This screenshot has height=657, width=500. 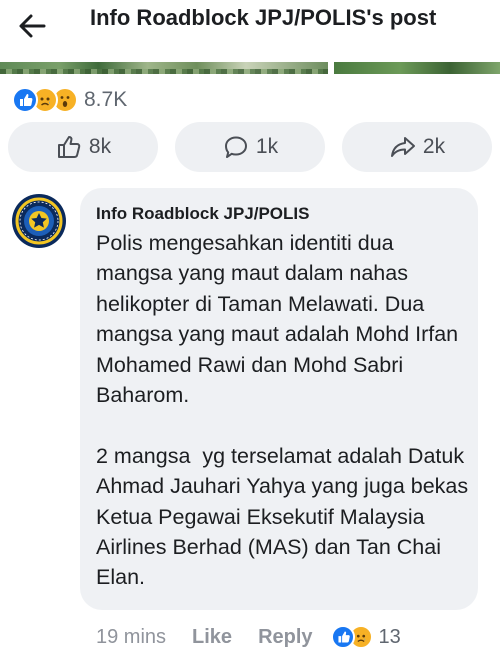 What do you see at coordinates (285, 637) in the screenshot?
I see `comment-reply-button: Reply` at bounding box center [285, 637].